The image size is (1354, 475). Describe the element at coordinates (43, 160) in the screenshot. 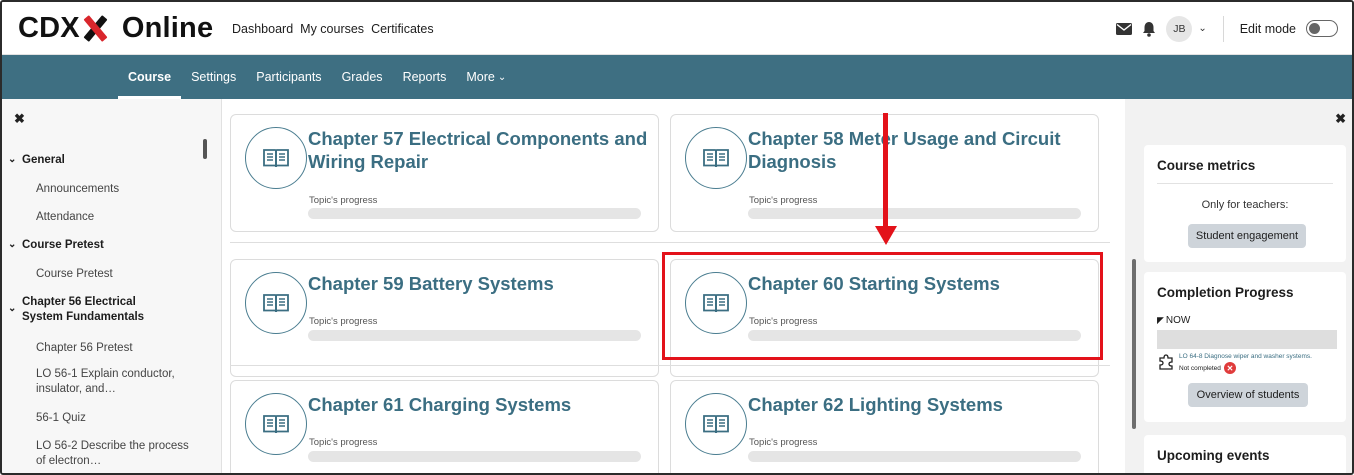

I see `section-label: General` at that location.